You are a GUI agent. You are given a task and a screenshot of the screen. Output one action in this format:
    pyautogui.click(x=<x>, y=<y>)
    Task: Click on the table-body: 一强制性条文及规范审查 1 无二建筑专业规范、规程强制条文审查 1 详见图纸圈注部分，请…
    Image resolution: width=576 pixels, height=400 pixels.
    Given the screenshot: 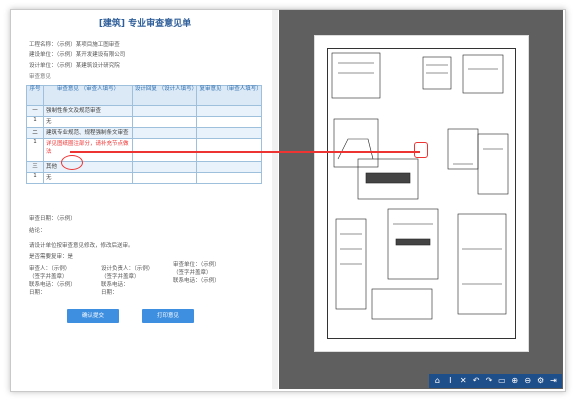 What is the action you would take?
    pyautogui.click(x=144, y=144)
    